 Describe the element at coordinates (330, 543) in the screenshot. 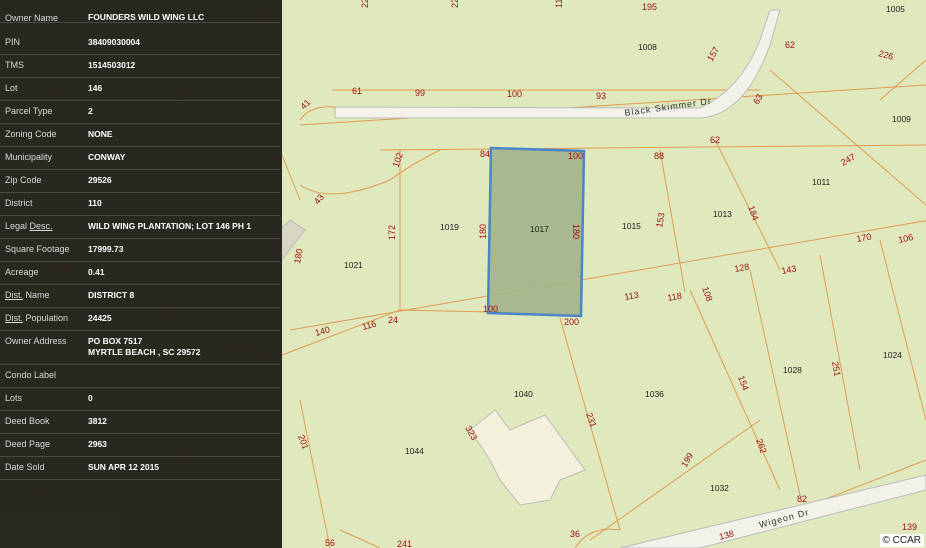

I see `dimension-label: 56` at that location.